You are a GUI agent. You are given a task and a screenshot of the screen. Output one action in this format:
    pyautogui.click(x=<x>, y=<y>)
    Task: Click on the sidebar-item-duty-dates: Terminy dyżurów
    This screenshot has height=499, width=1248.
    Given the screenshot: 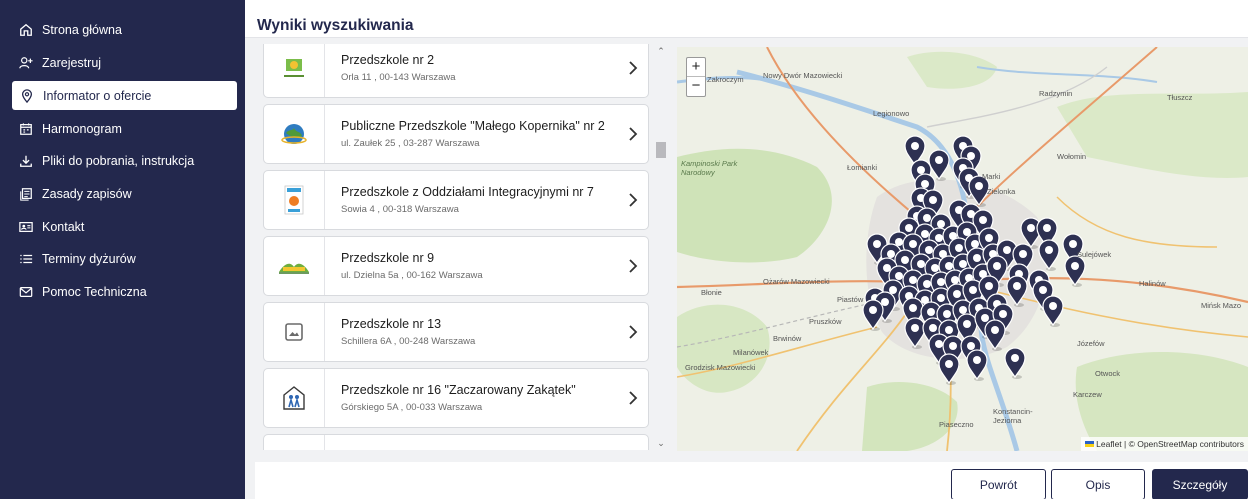 What is the action you would take?
    pyautogui.click(x=122, y=259)
    